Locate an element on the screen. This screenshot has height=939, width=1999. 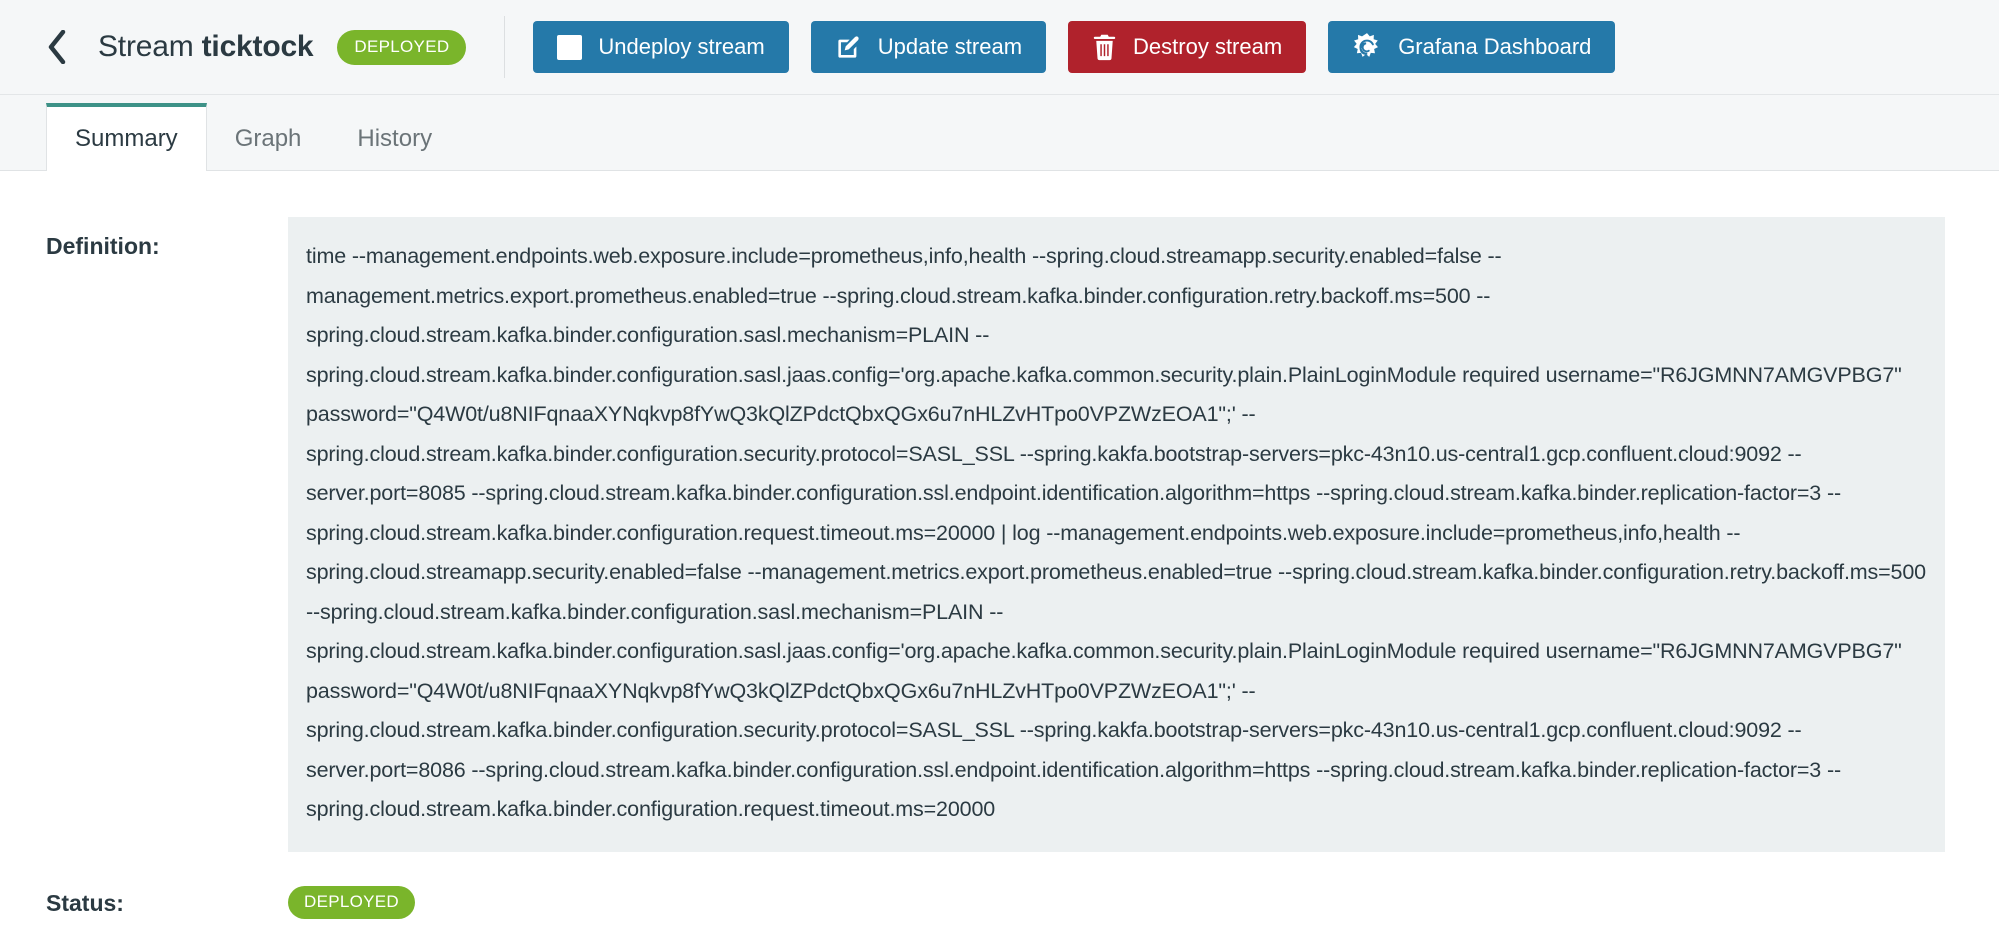
update-stream-label: Update stream is located at coordinates (950, 46).